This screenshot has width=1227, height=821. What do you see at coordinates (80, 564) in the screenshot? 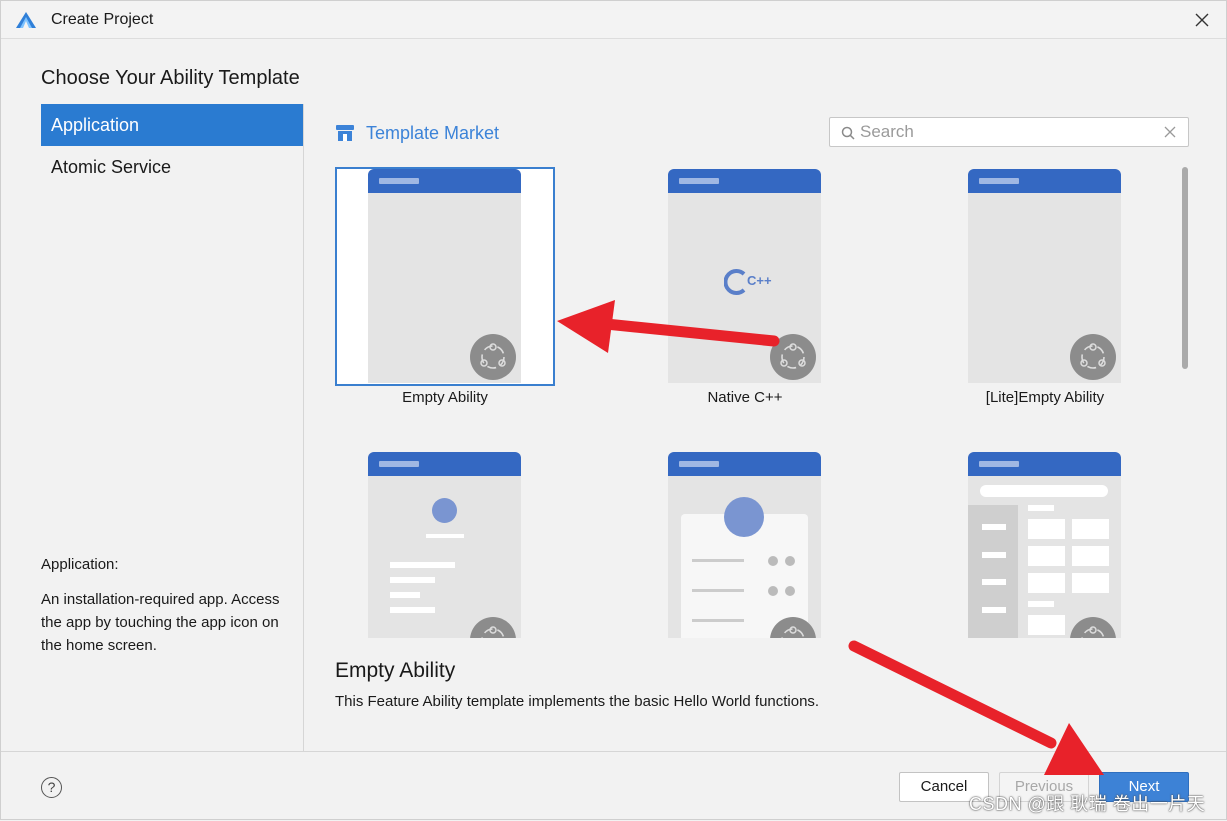
I see `category-description-title: Application:` at bounding box center [80, 564].